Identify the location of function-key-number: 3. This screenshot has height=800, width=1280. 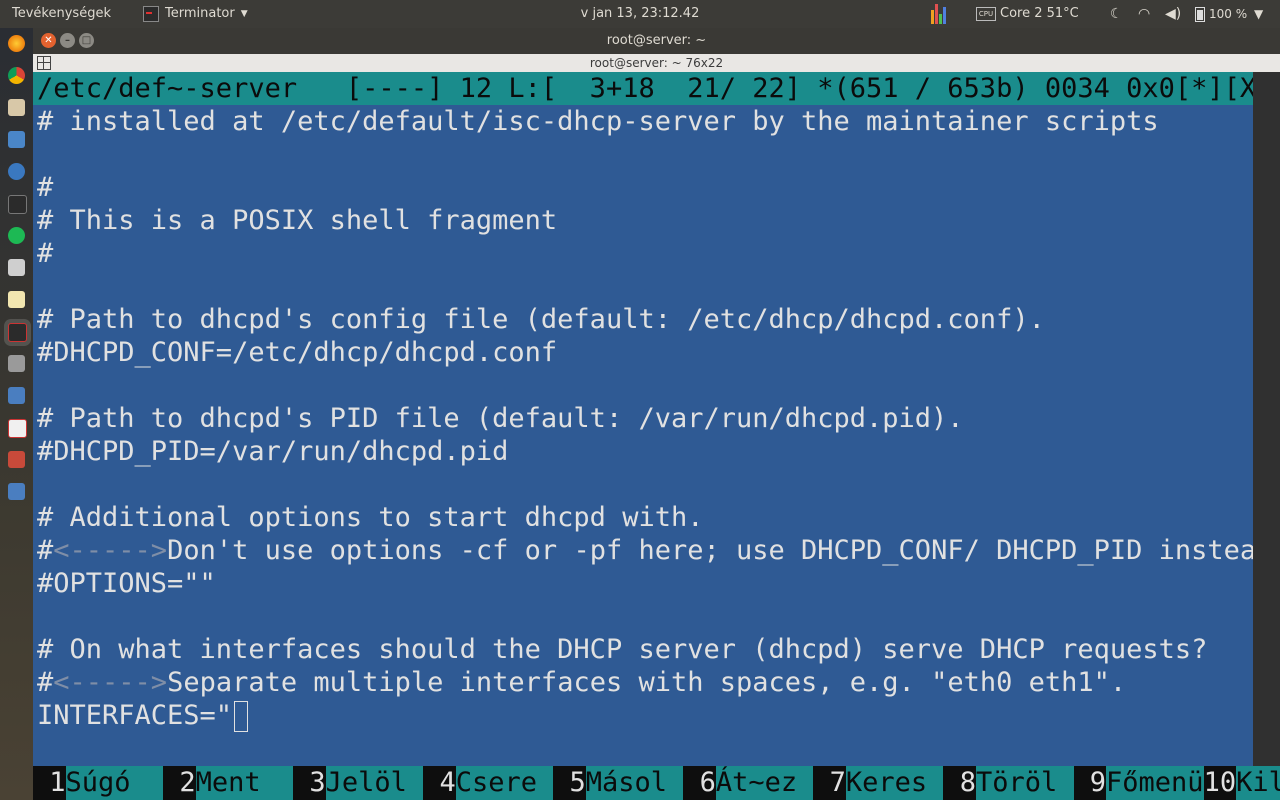
(309, 783).